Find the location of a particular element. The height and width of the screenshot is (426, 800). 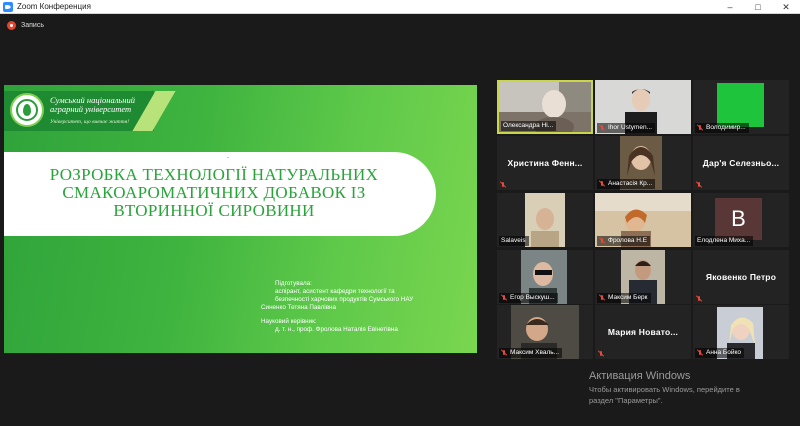

windows-activation-line2: раздел "Параметры". is located at coordinates (626, 400).